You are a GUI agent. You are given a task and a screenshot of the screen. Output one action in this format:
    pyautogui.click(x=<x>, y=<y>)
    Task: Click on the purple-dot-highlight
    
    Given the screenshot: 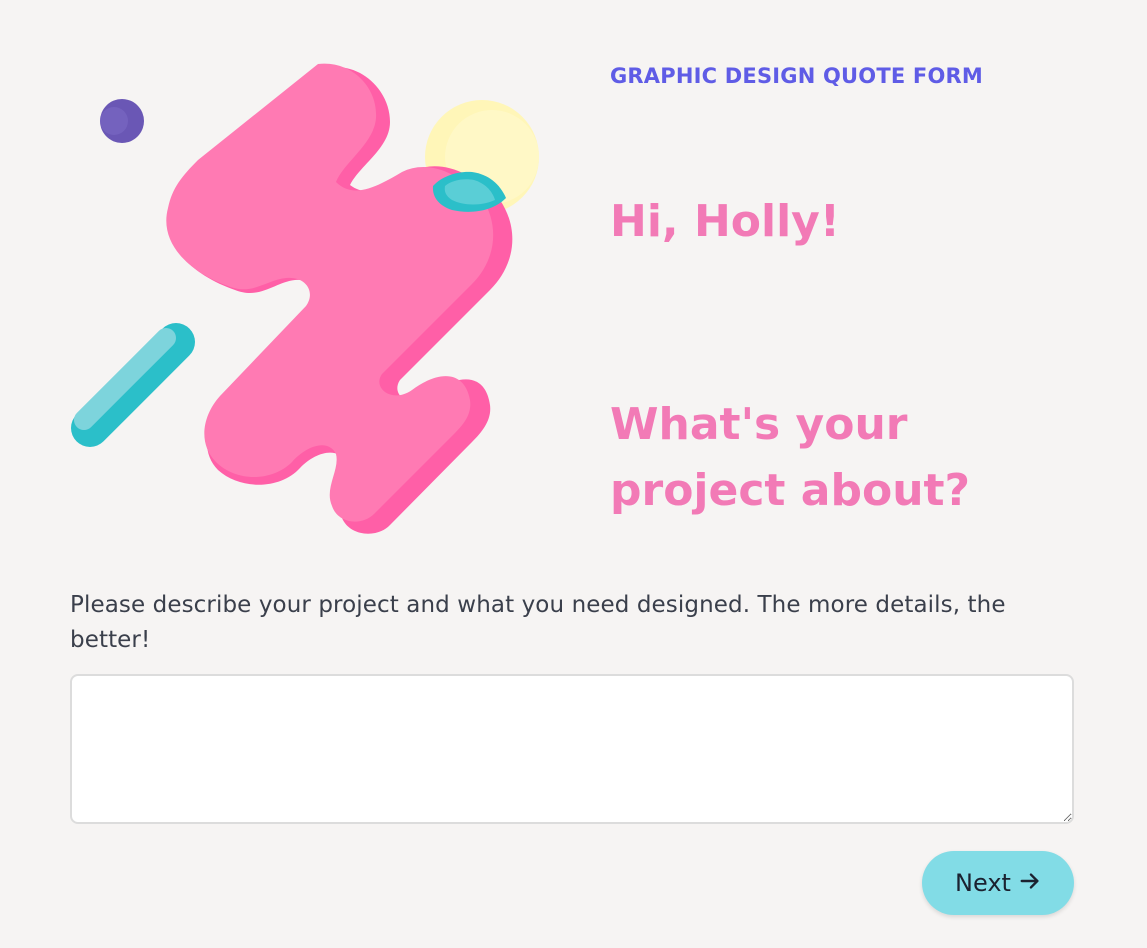 What is the action you would take?
    pyautogui.click(x=114, y=121)
    